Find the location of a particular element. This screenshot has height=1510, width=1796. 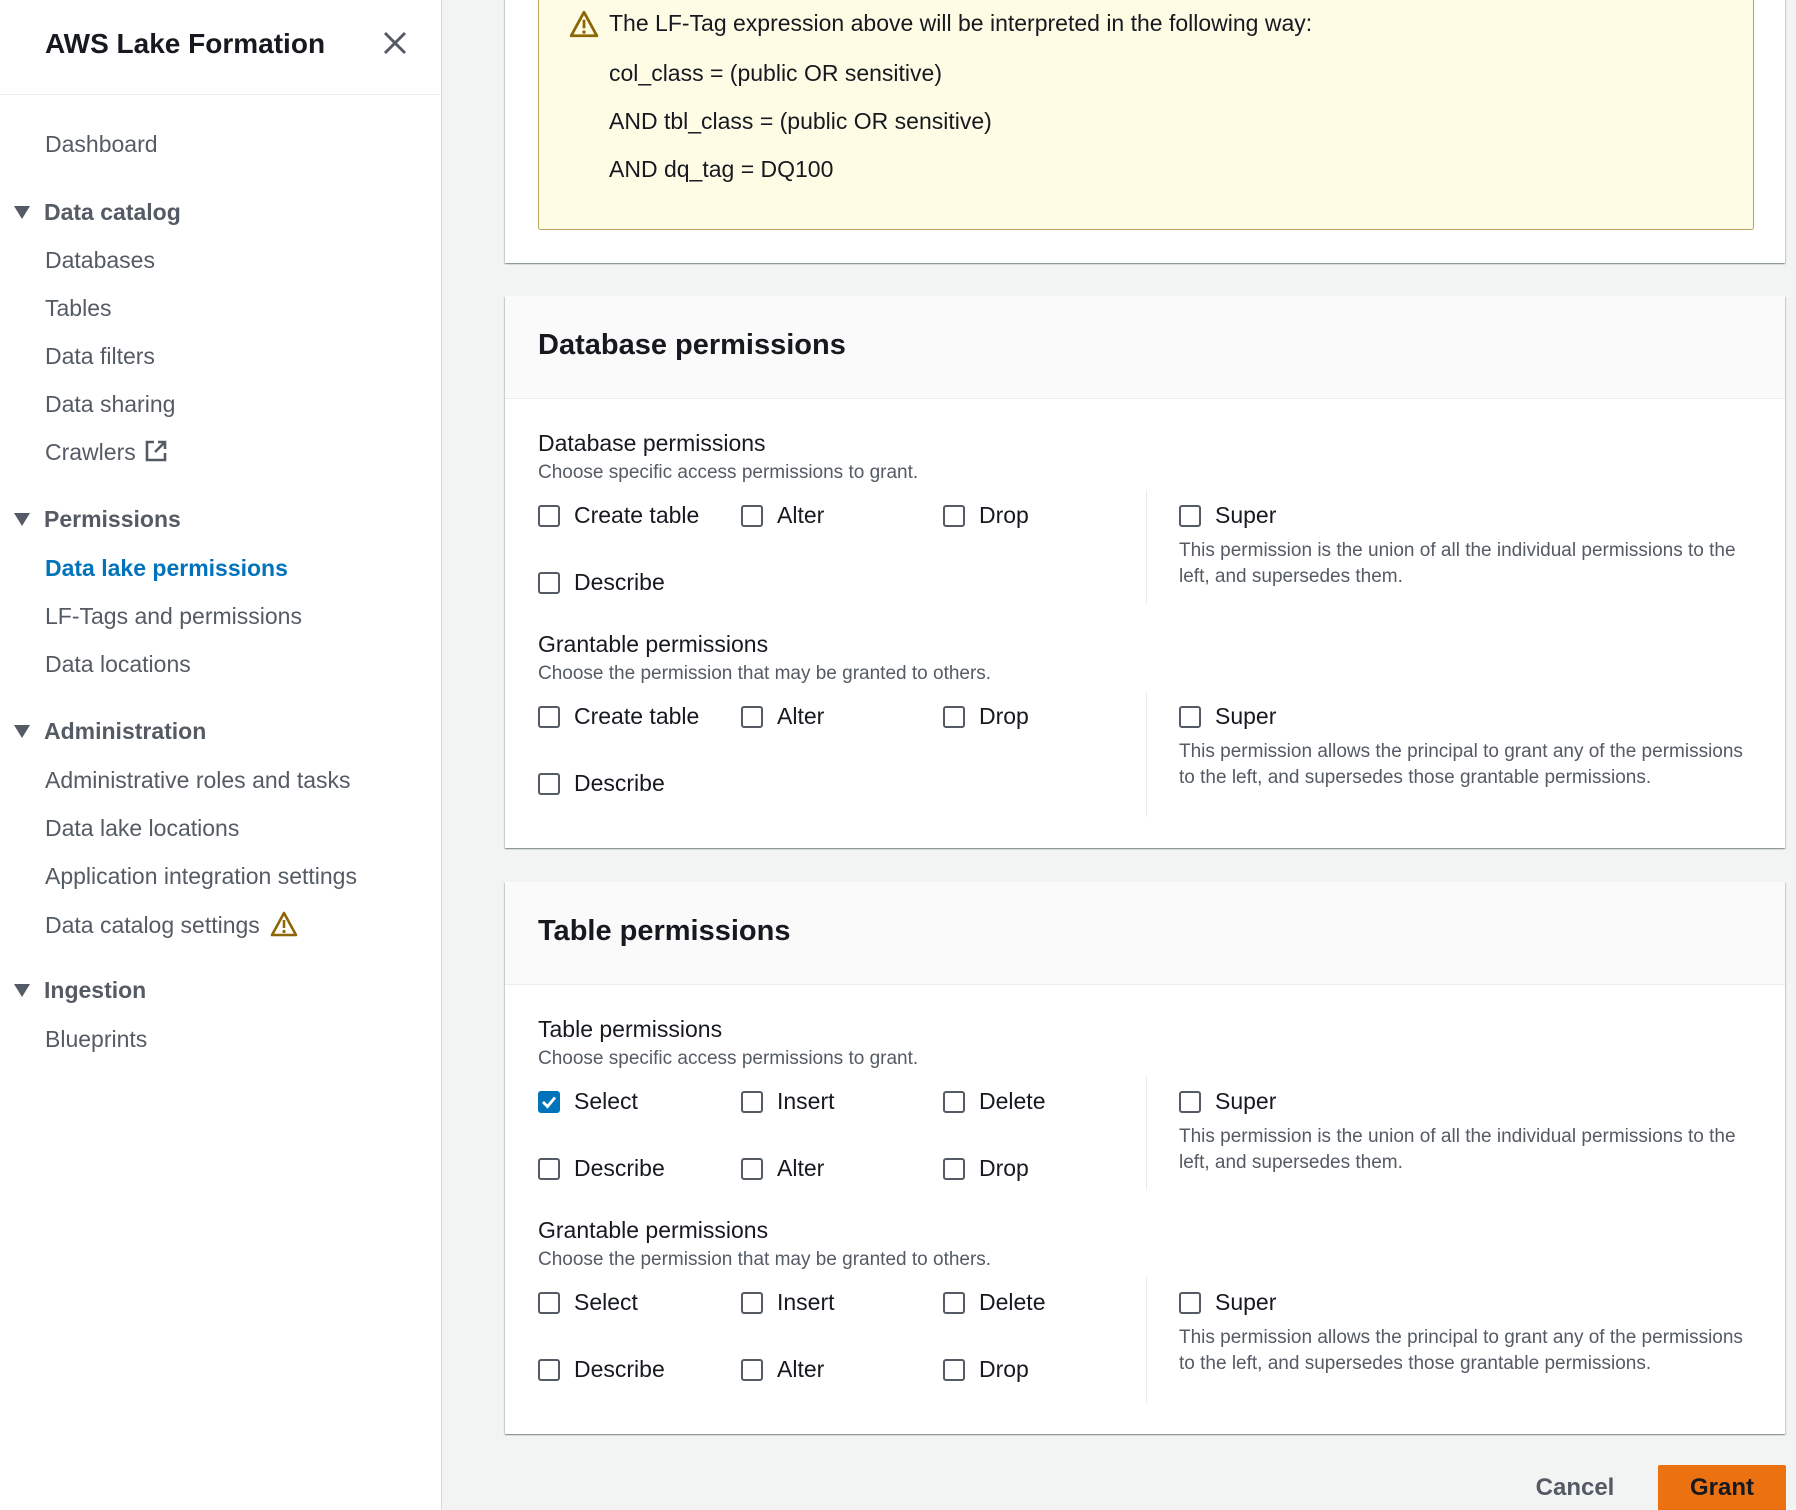

tbl-drop-checkbox: Drop is located at coordinates (986, 1168).